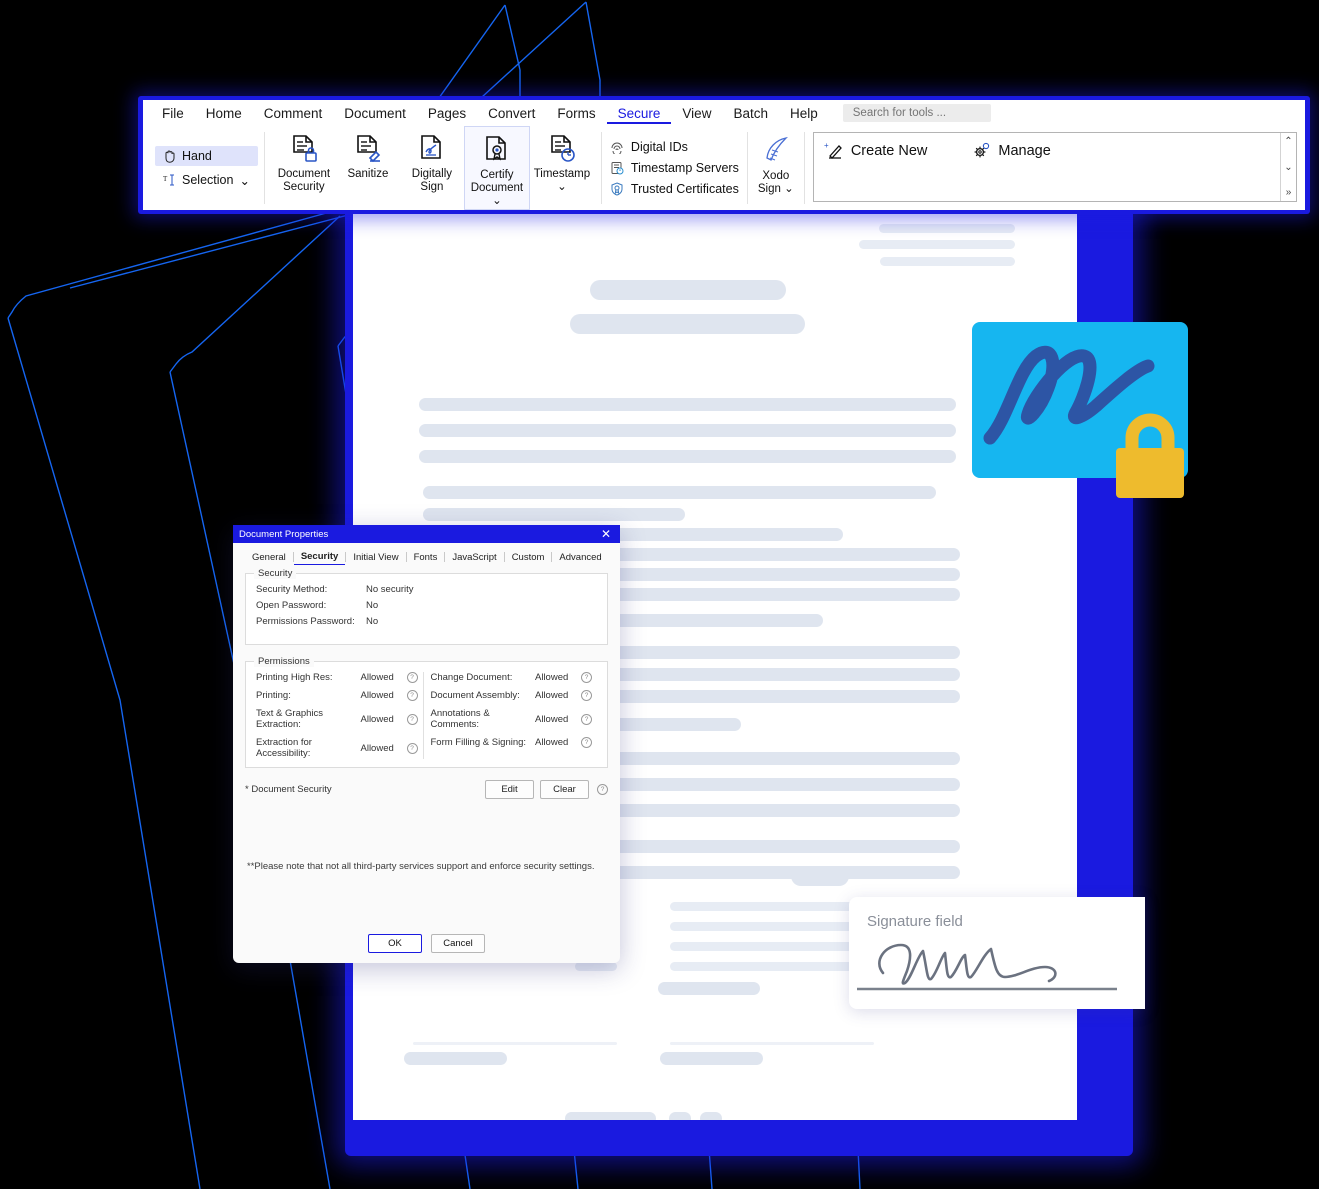 This screenshot has height=1189, width=1319. I want to click on timestamp-label-line2: ⌄, so click(562, 187).